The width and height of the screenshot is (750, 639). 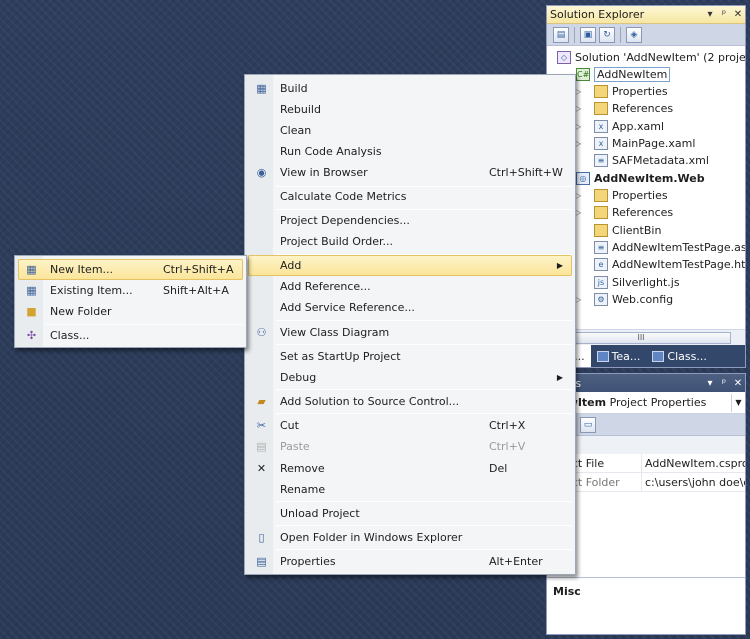 What do you see at coordinates (410, 377) in the screenshot?
I see `menu-item-debug: Debug ▶` at bounding box center [410, 377].